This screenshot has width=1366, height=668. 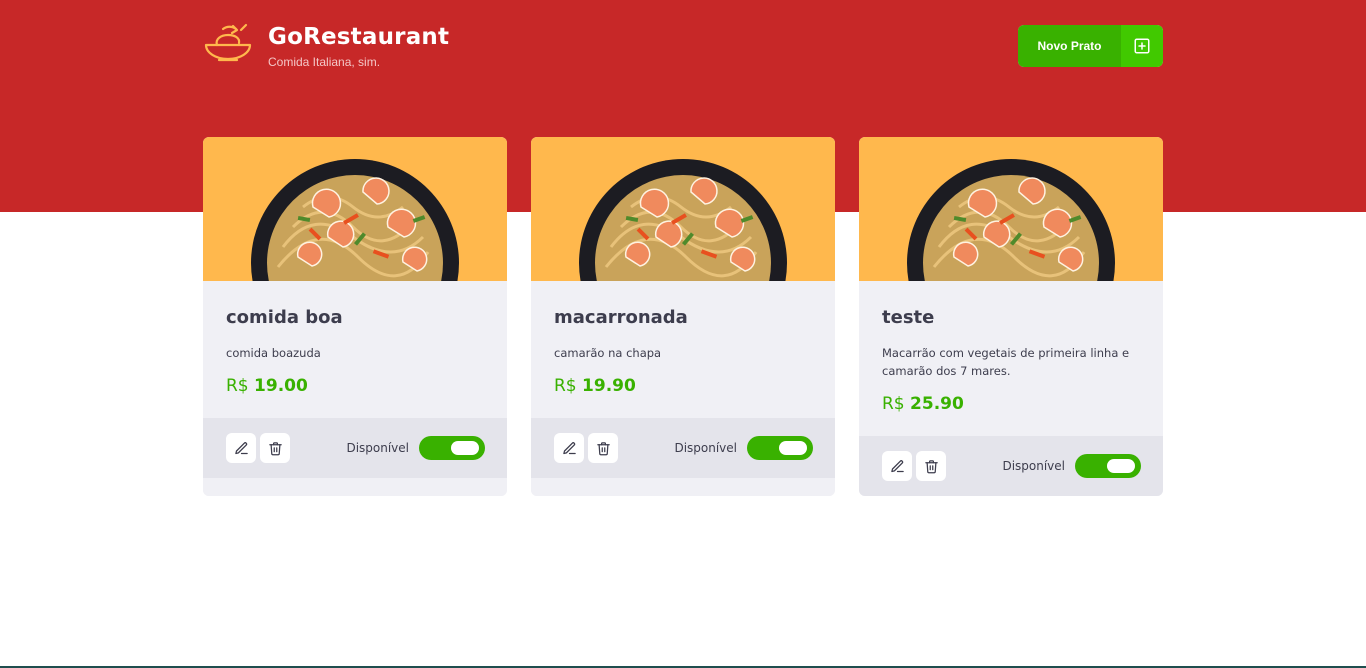 I want to click on food-description: camarão na chapa, so click(x=608, y=353).